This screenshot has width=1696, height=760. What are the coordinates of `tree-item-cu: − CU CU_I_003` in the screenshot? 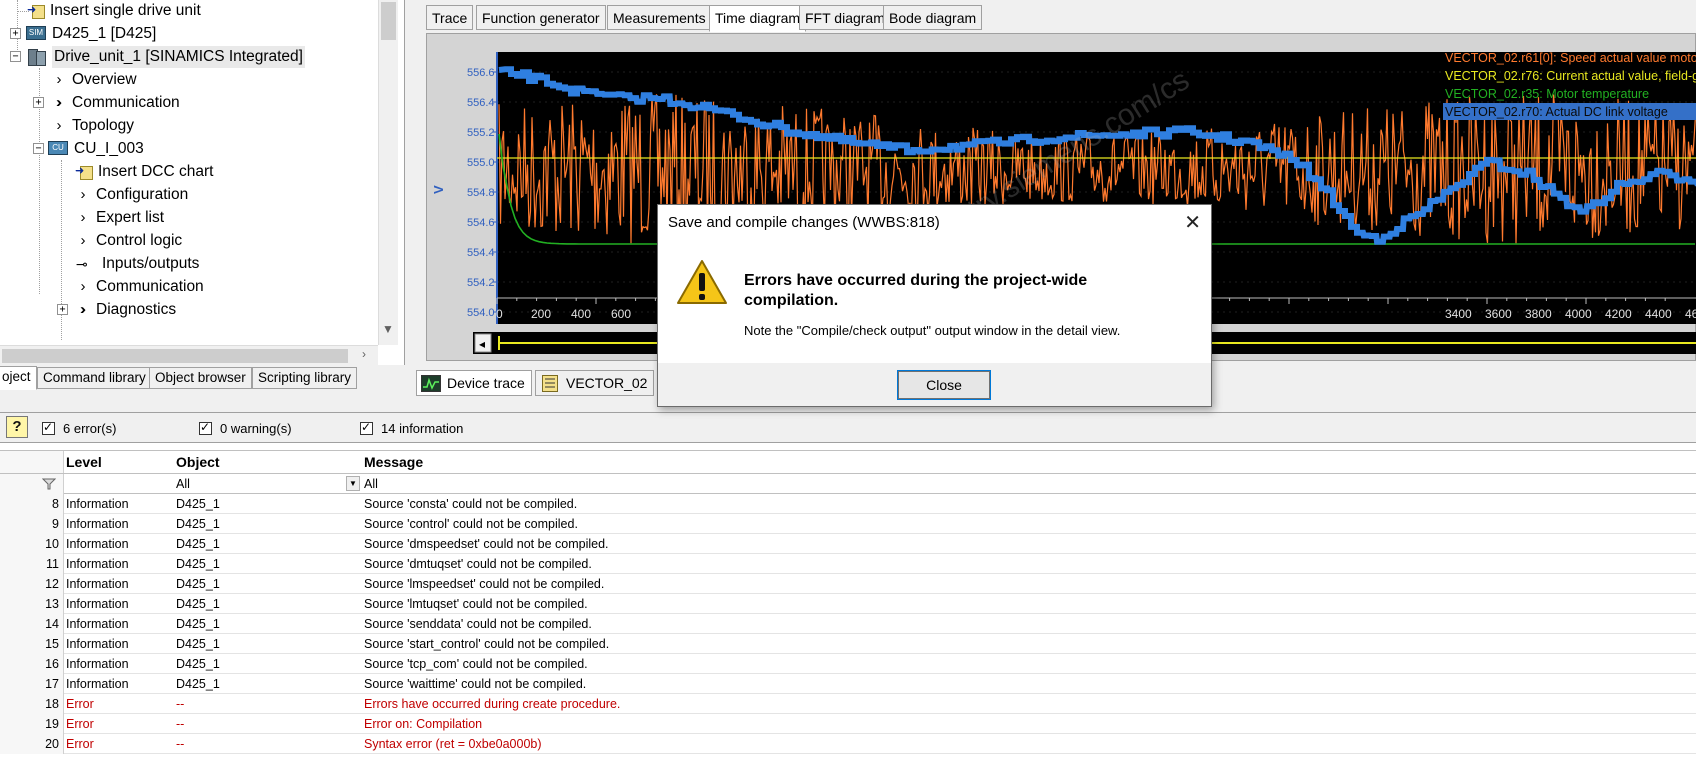 It's located at (88, 149).